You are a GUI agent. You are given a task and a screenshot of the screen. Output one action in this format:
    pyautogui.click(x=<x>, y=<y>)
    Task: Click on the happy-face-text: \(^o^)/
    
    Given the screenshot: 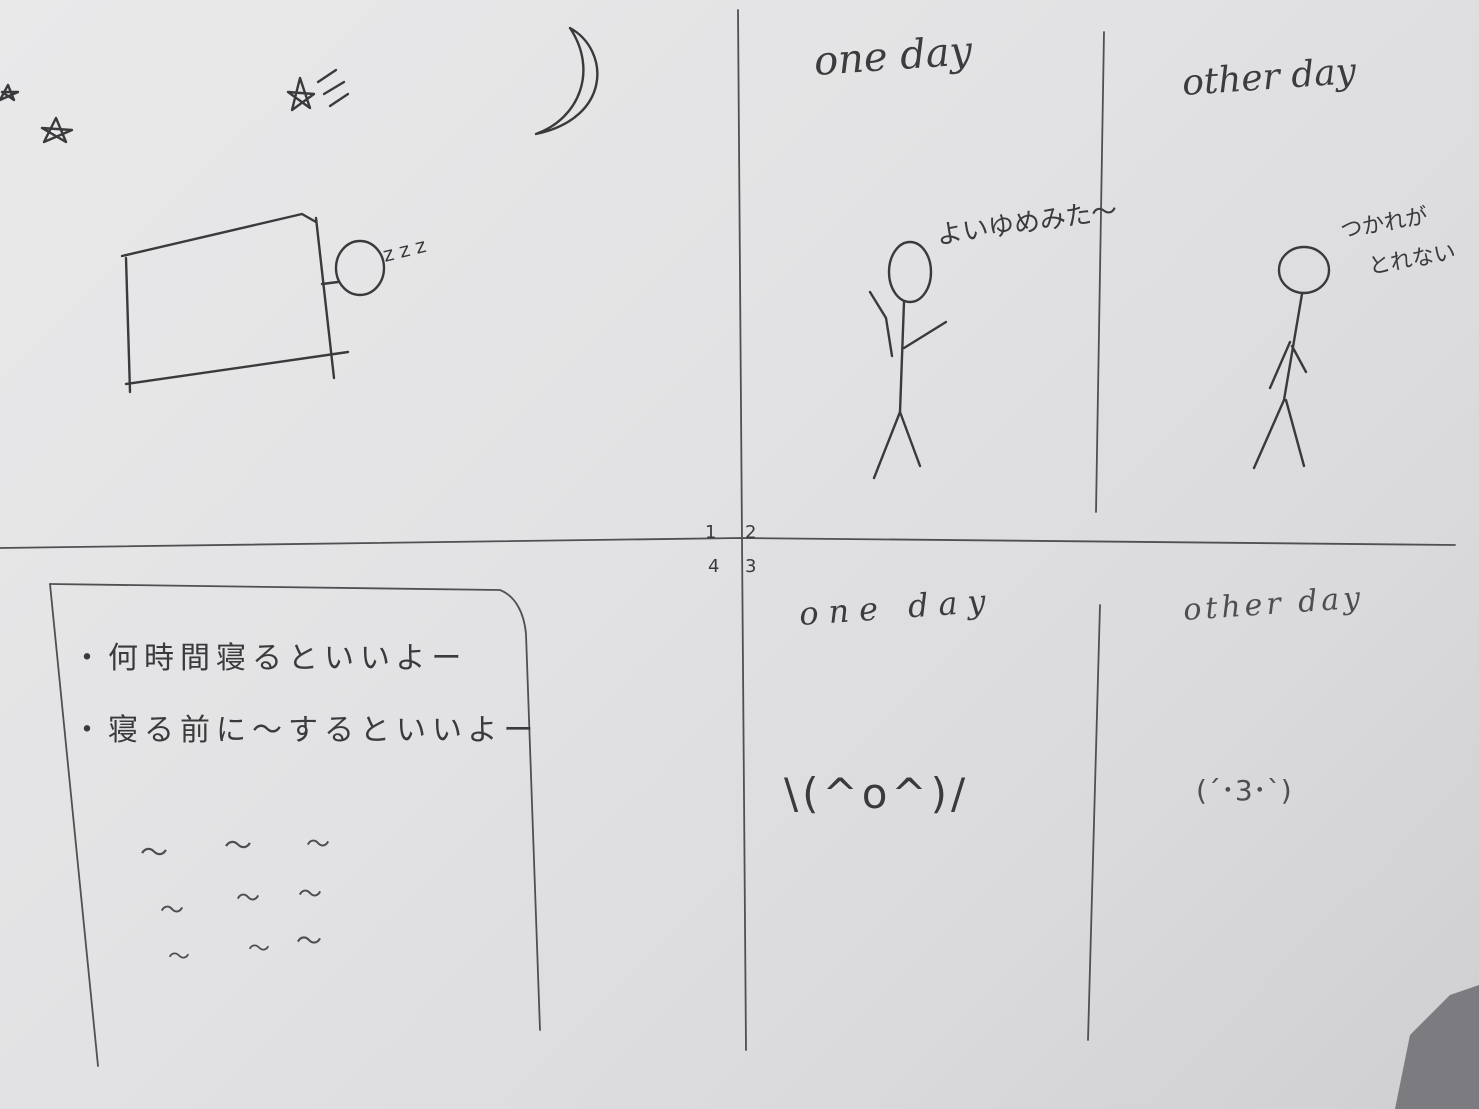 What is the action you would take?
    pyautogui.click(x=876, y=793)
    